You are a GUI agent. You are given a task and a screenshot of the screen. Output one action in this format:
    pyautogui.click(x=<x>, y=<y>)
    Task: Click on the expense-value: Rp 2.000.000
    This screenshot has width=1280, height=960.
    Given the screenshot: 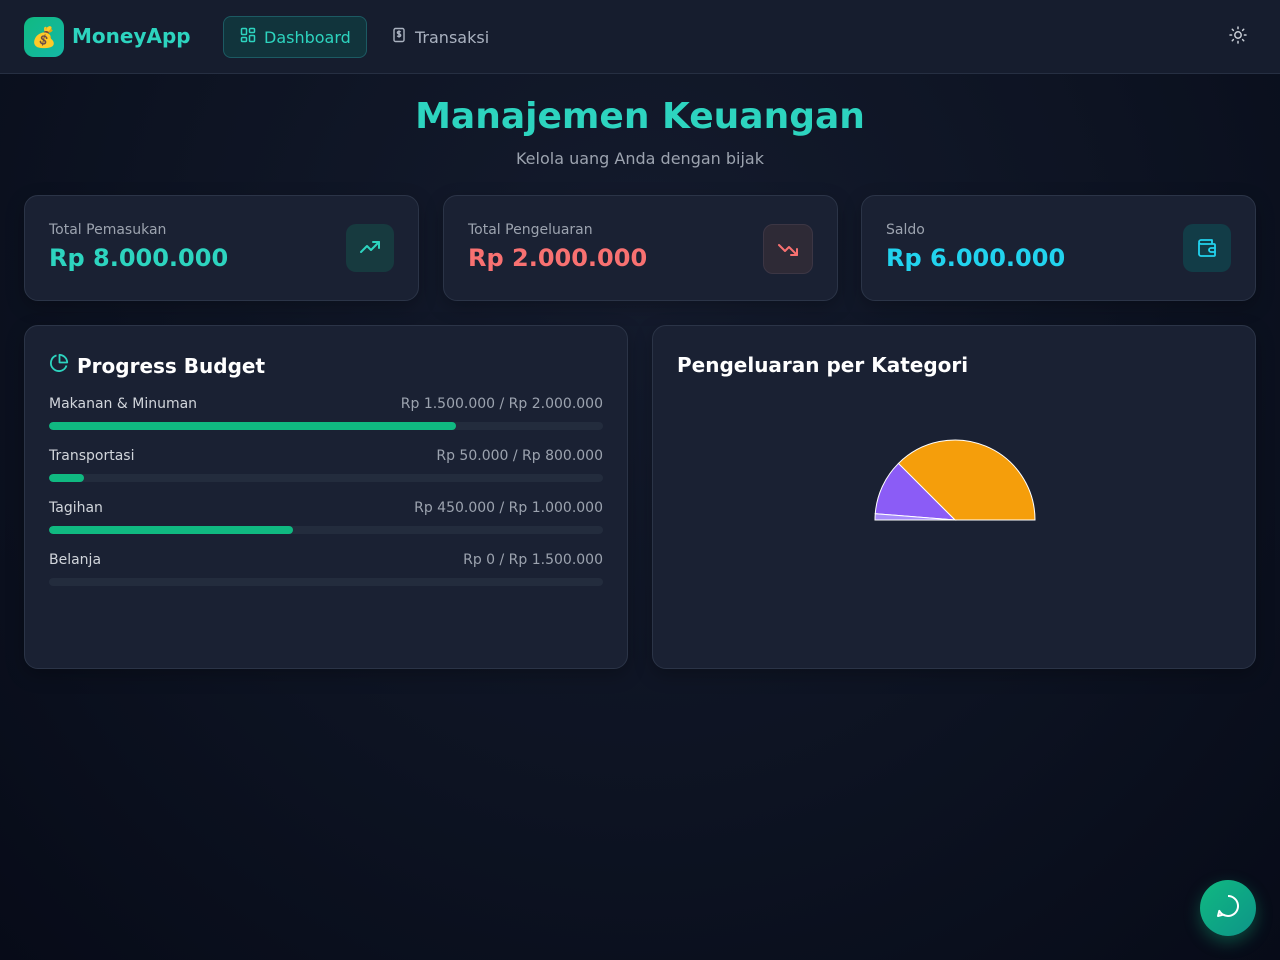 What is the action you would take?
    pyautogui.click(x=558, y=258)
    